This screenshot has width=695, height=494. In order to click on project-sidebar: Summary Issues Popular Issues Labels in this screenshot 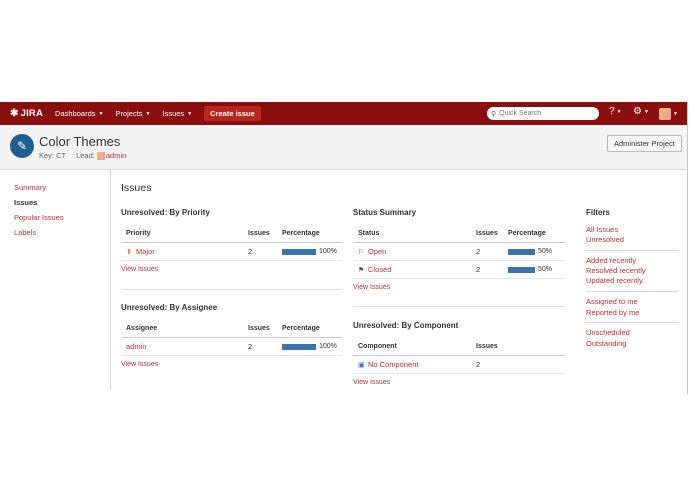, I will do `click(55, 280)`.